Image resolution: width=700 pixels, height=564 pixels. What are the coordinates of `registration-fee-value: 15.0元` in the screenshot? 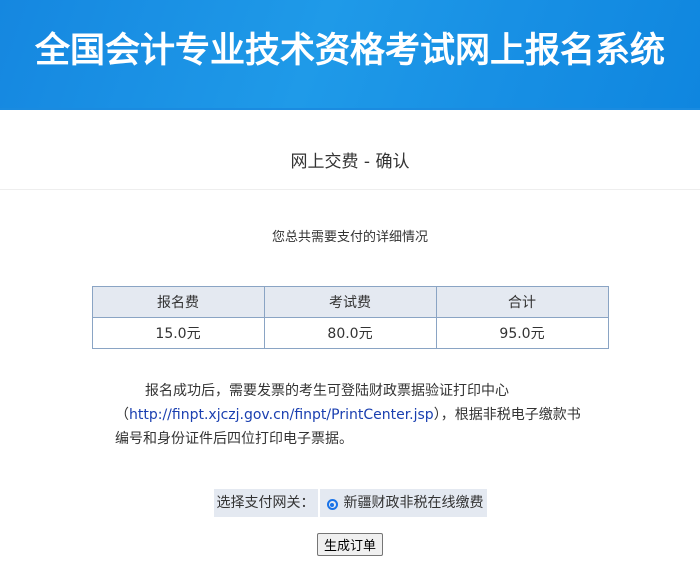 It's located at (178, 333).